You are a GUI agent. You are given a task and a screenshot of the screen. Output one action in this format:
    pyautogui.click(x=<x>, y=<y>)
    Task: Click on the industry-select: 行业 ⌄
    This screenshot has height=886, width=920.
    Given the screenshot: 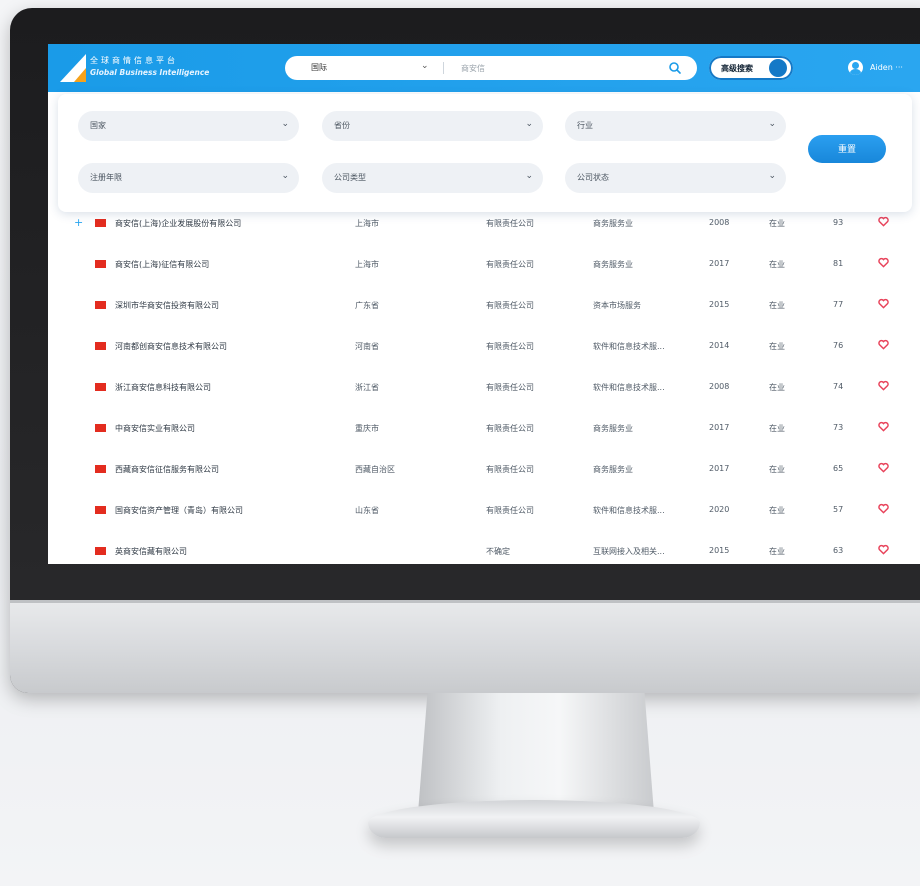 What is the action you would take?
    pyautogui.click(x=675, y=126)
    